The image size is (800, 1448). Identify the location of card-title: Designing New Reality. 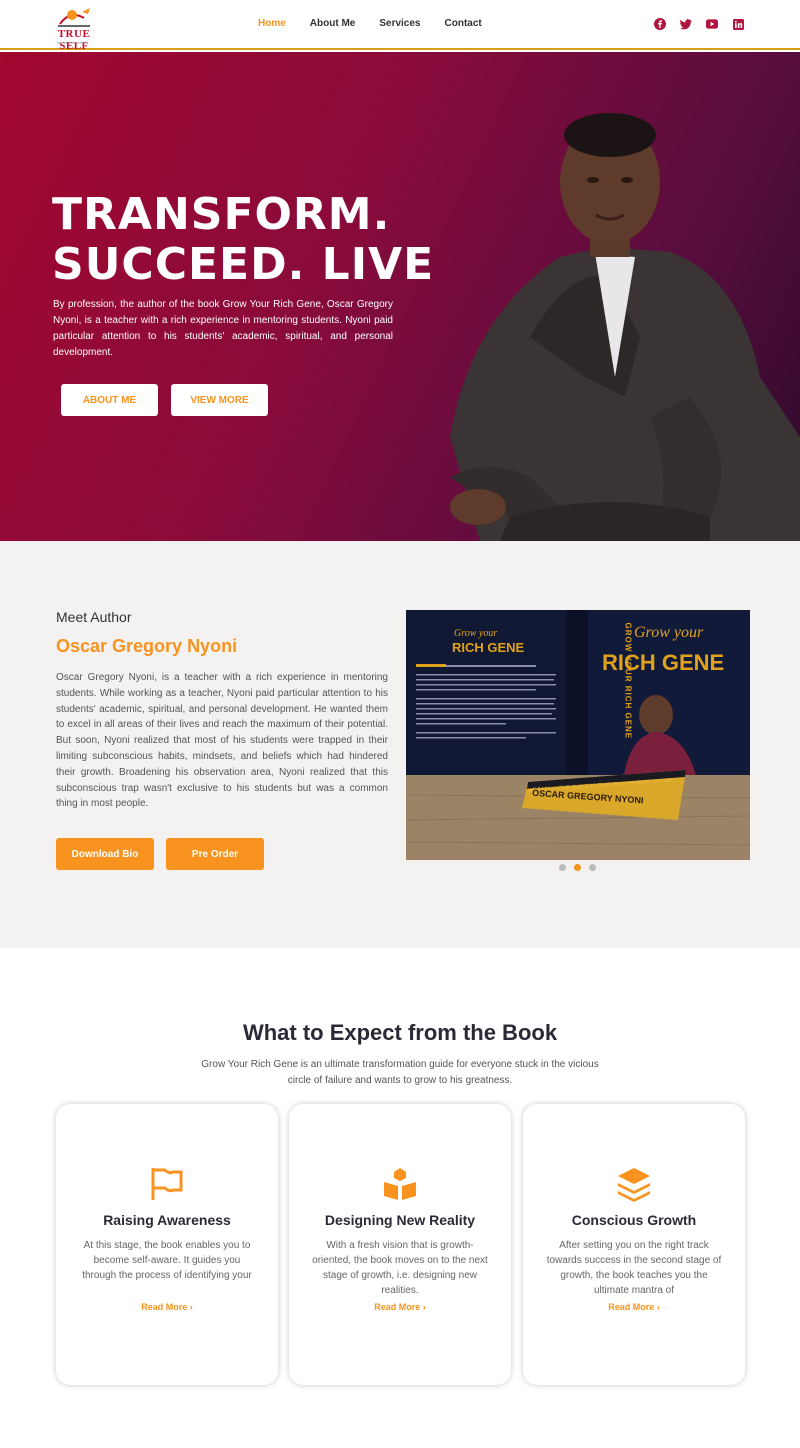
(400, 1220).